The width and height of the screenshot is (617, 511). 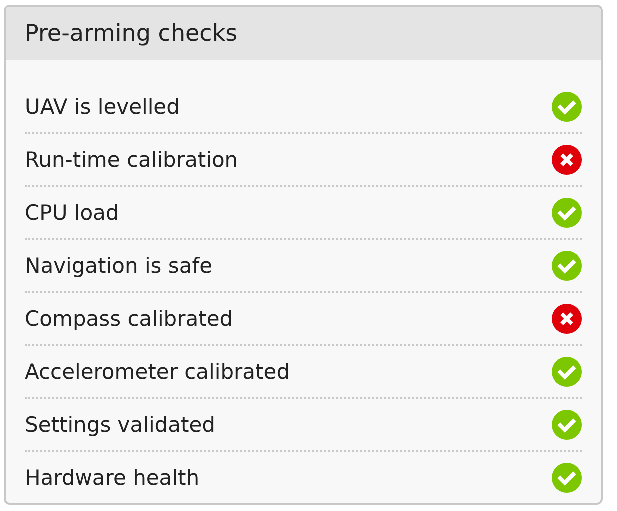 I want to click on check-label: Navigation is safe, so click(x=119, y=266).